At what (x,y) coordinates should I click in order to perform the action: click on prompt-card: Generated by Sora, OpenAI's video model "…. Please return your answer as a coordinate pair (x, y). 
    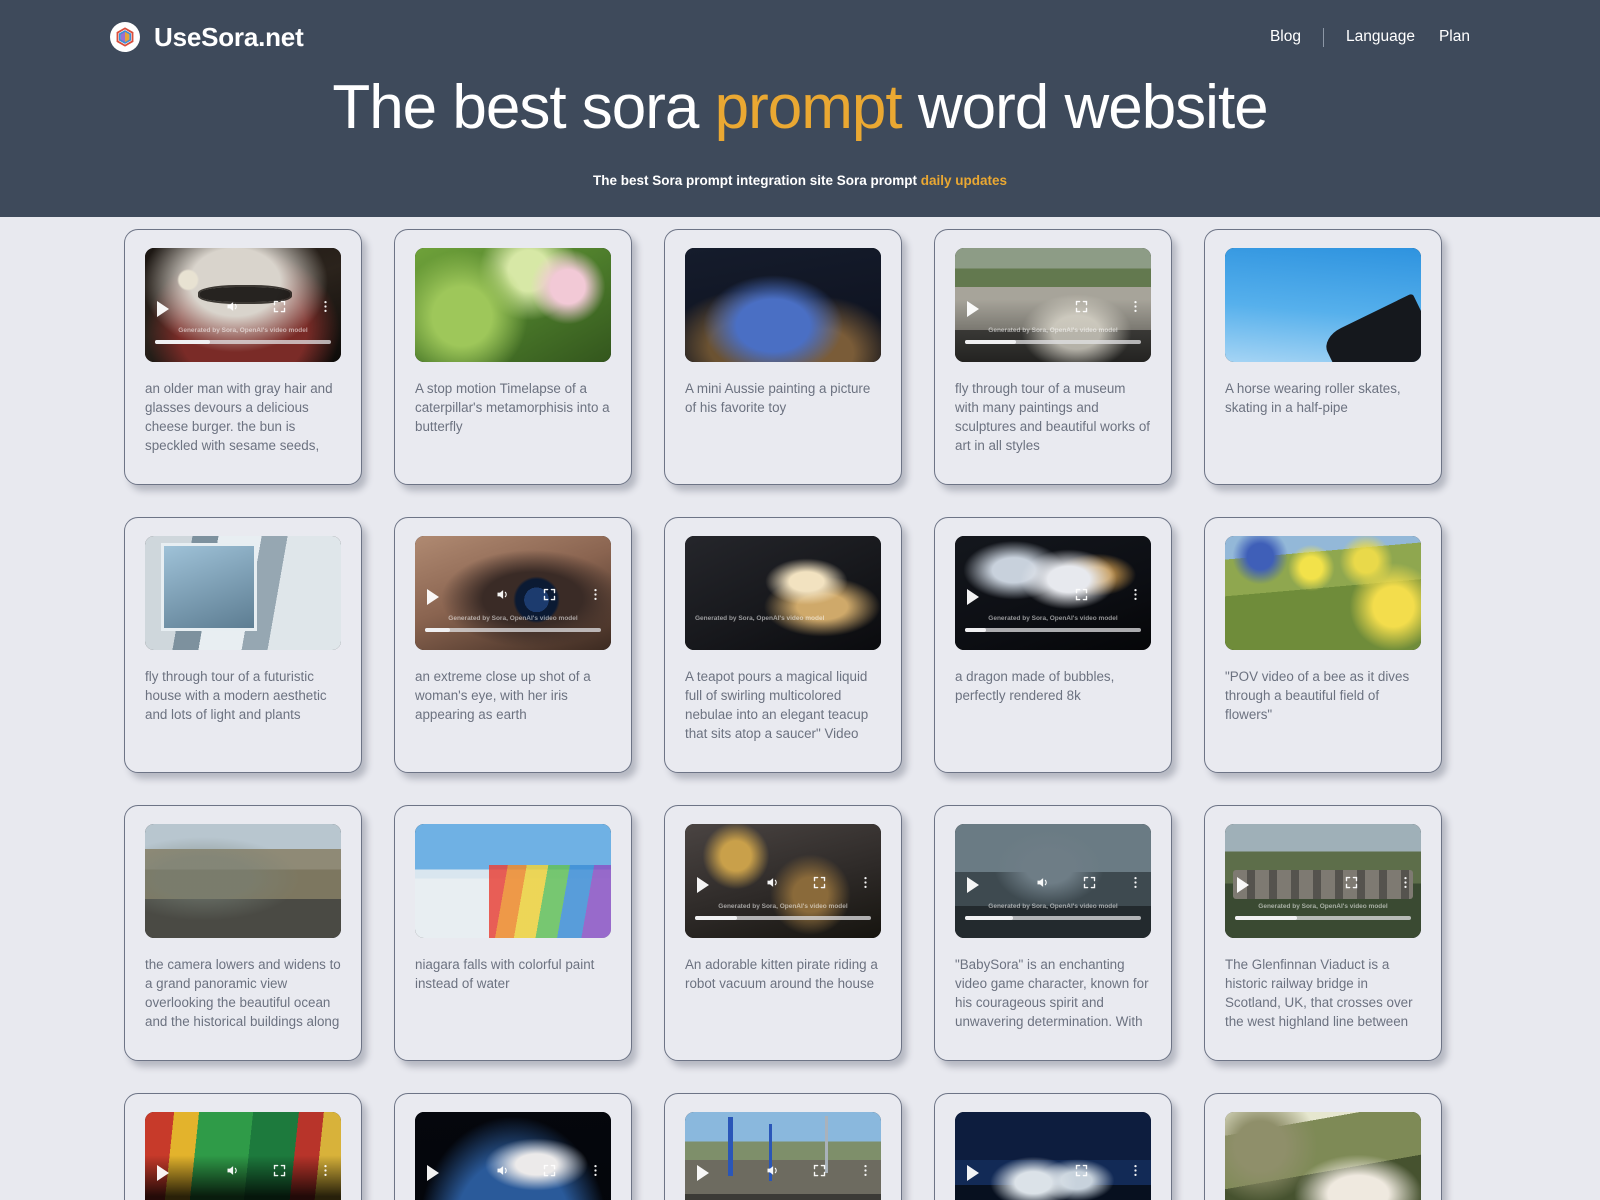
    Looking at the image, I should click on (1053, 933).